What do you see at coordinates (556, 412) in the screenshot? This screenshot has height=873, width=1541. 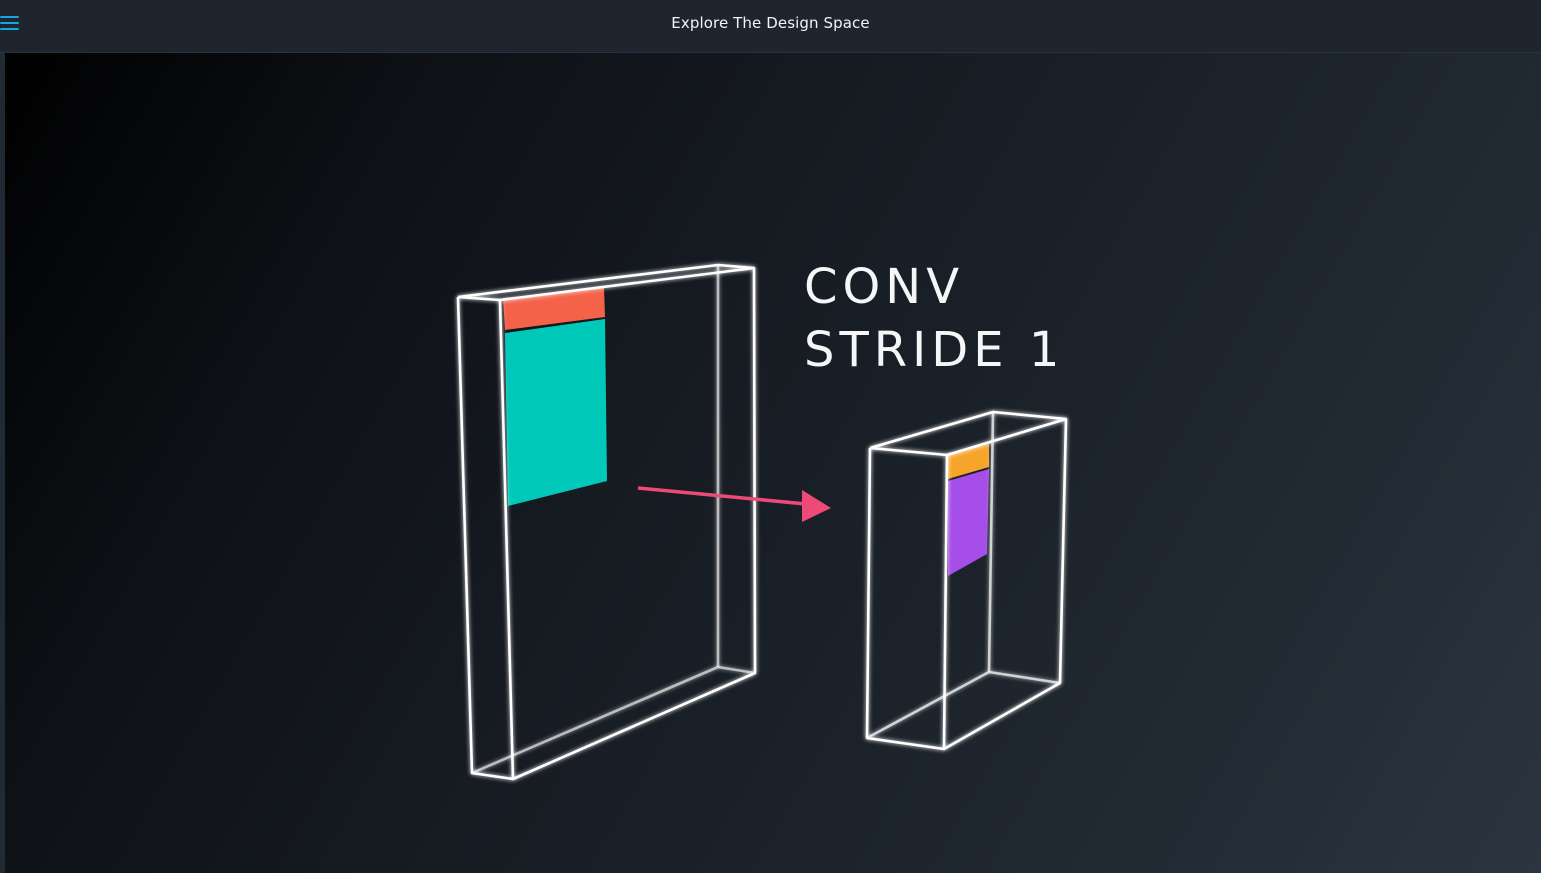 I see `input-patch-main` at bounding box center [556, 412].